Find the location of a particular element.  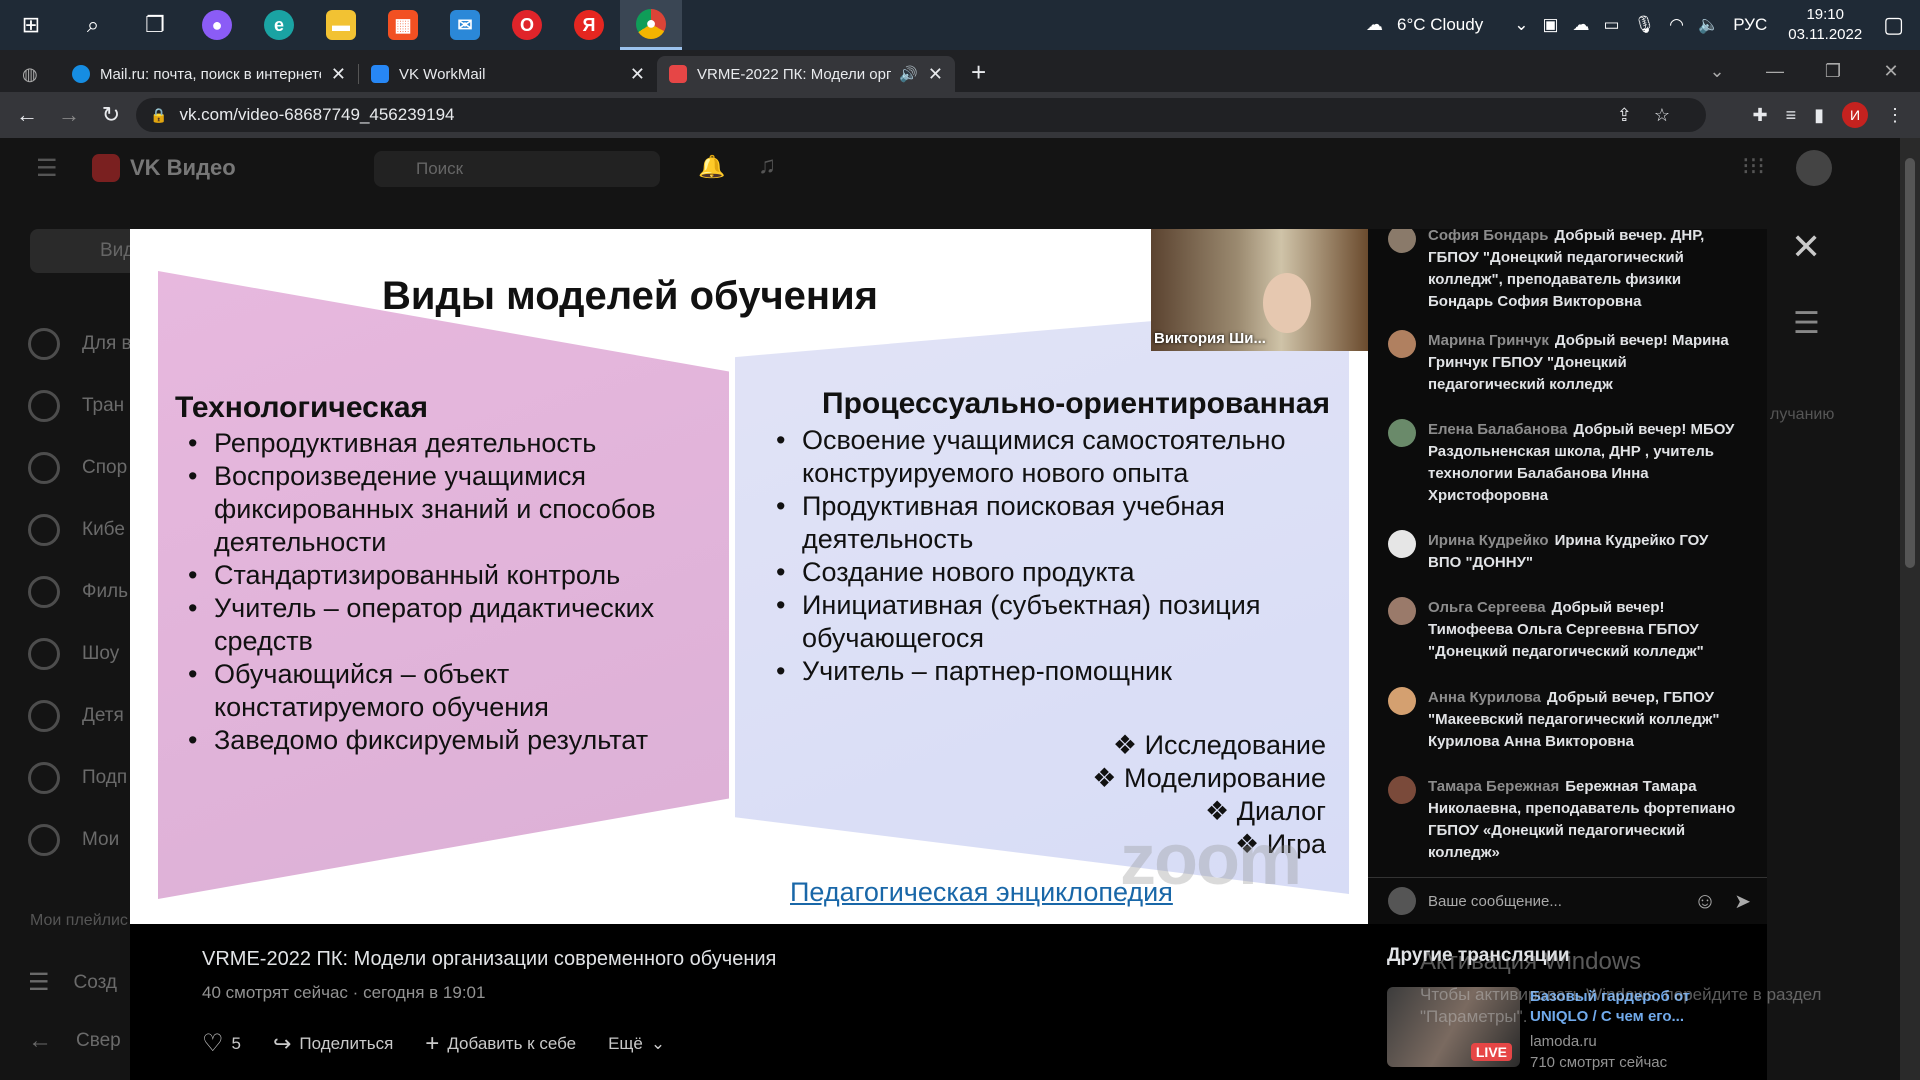

volume-icon: 🔈 is located at coordinates (1708, 25).